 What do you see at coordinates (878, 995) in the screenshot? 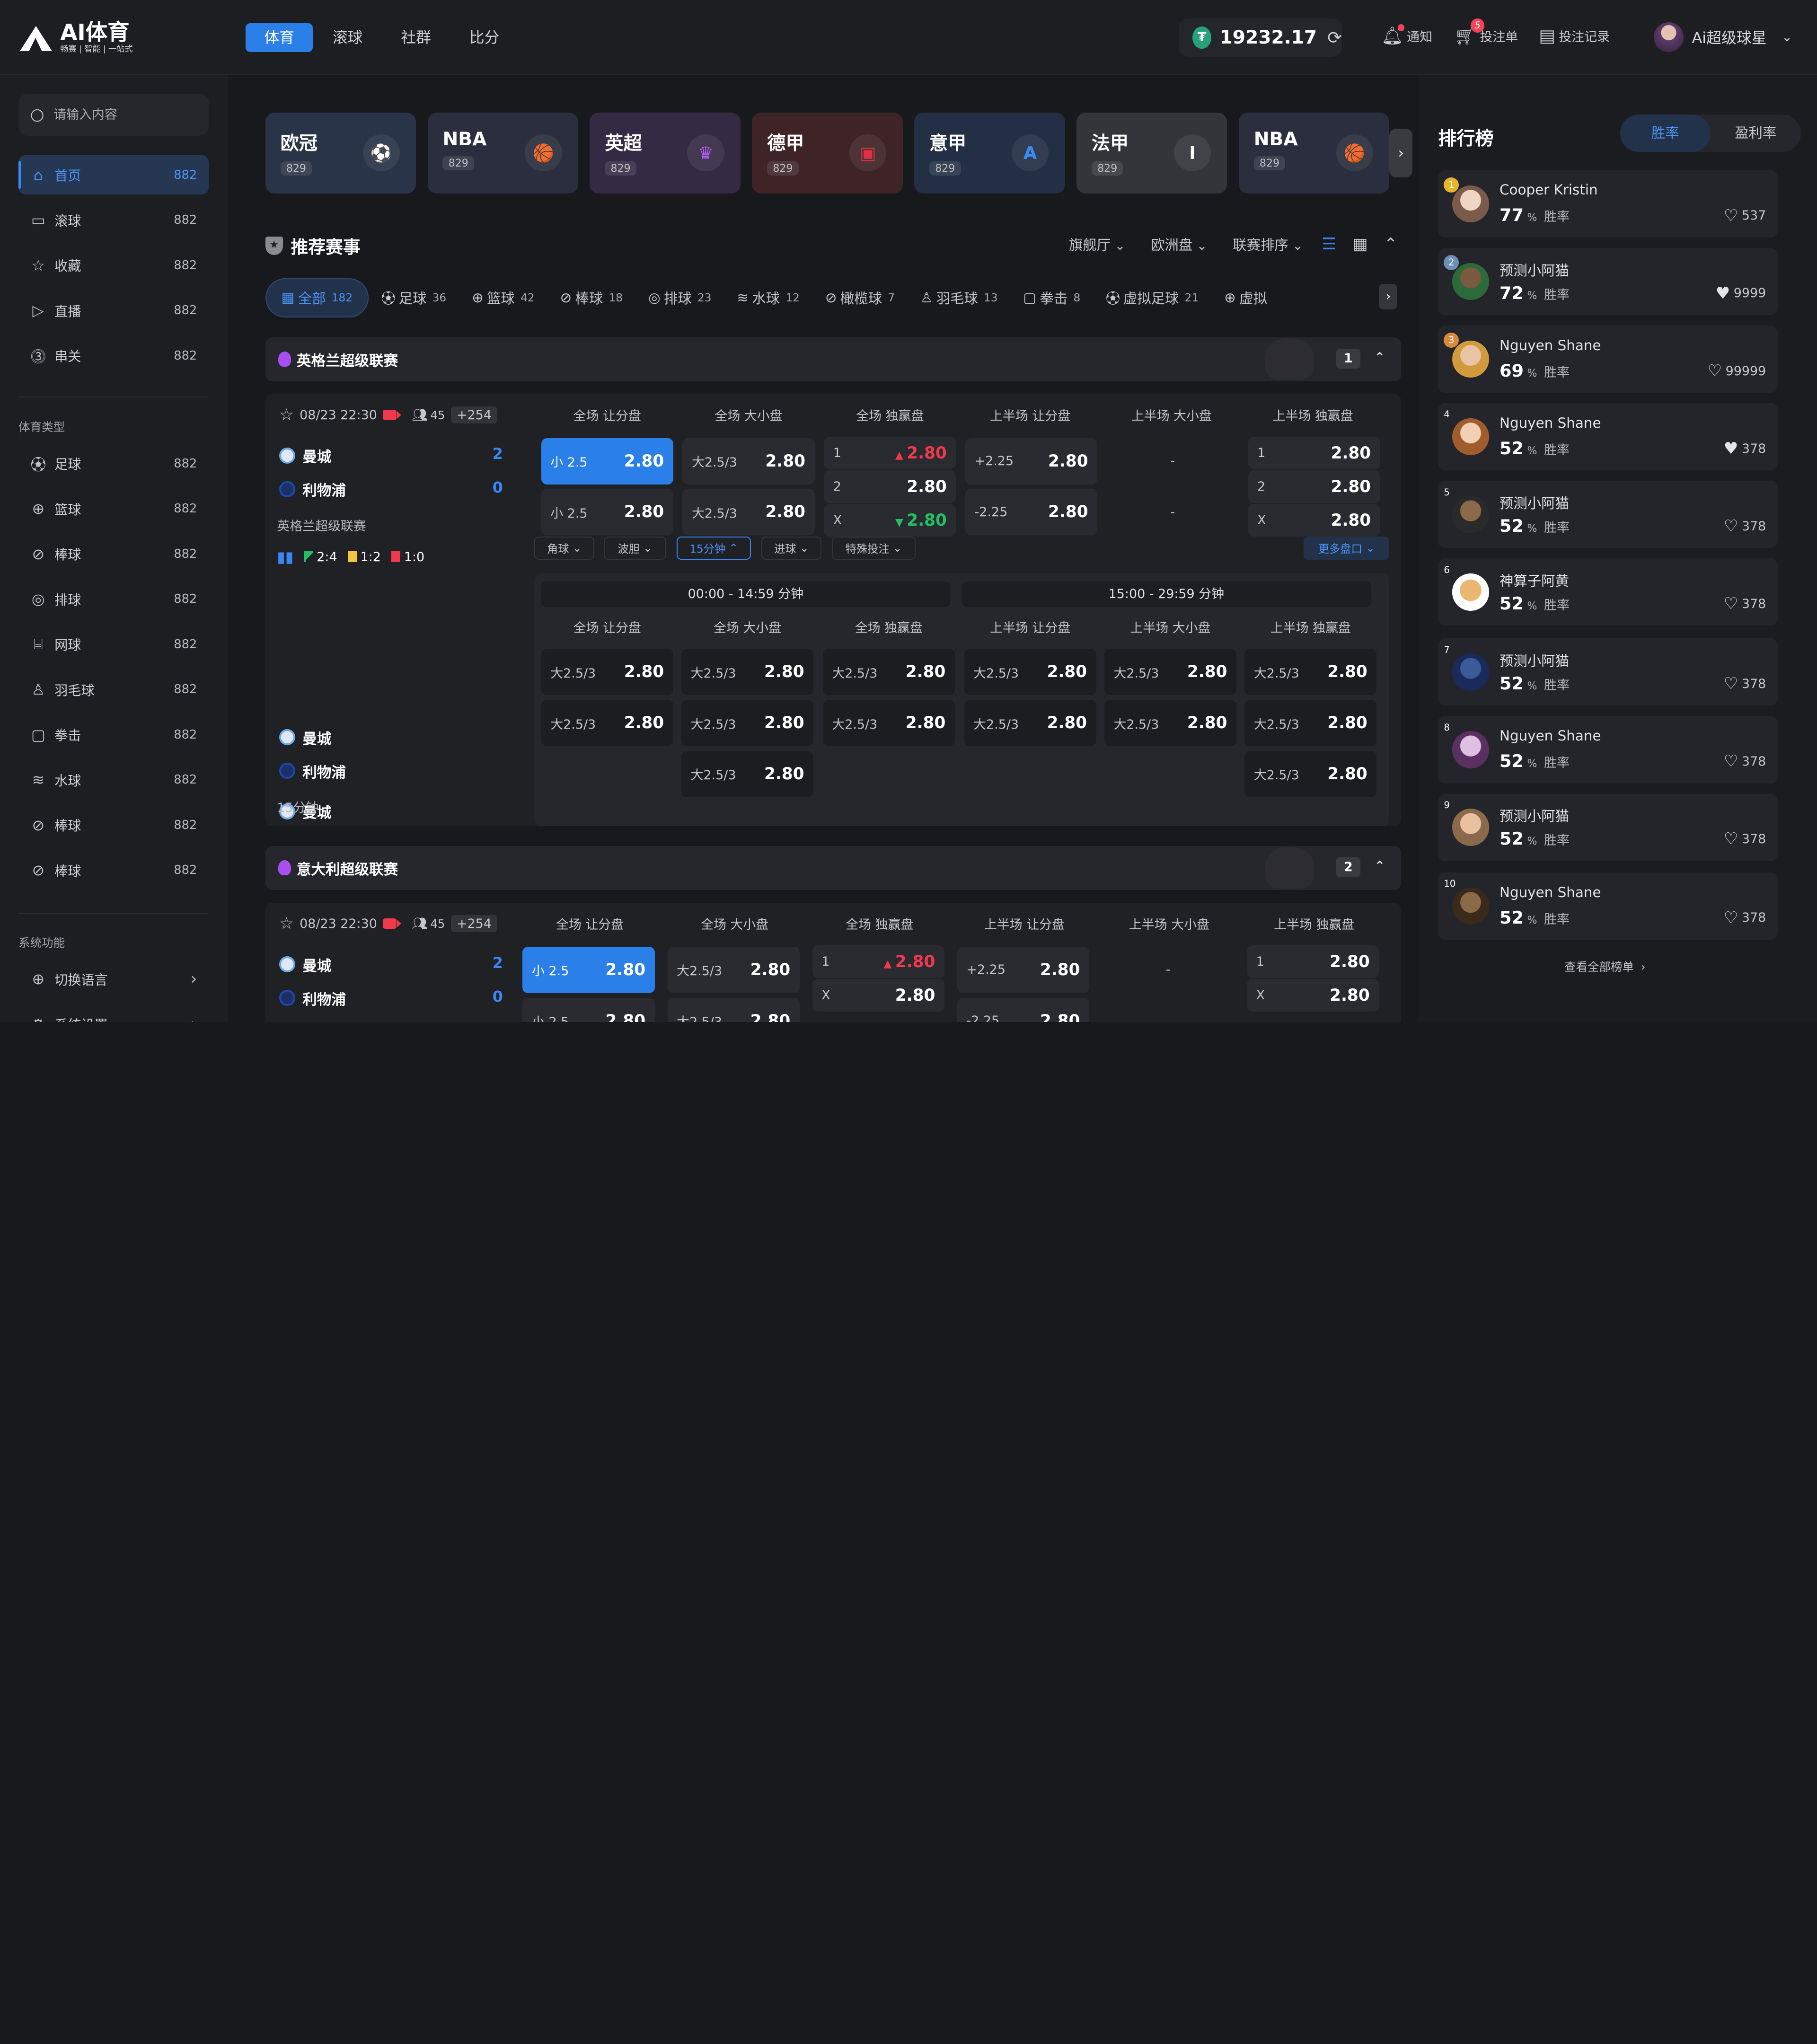
I see `odds-cell-moneyline: X 2.80` at bounding box center [878, 995].